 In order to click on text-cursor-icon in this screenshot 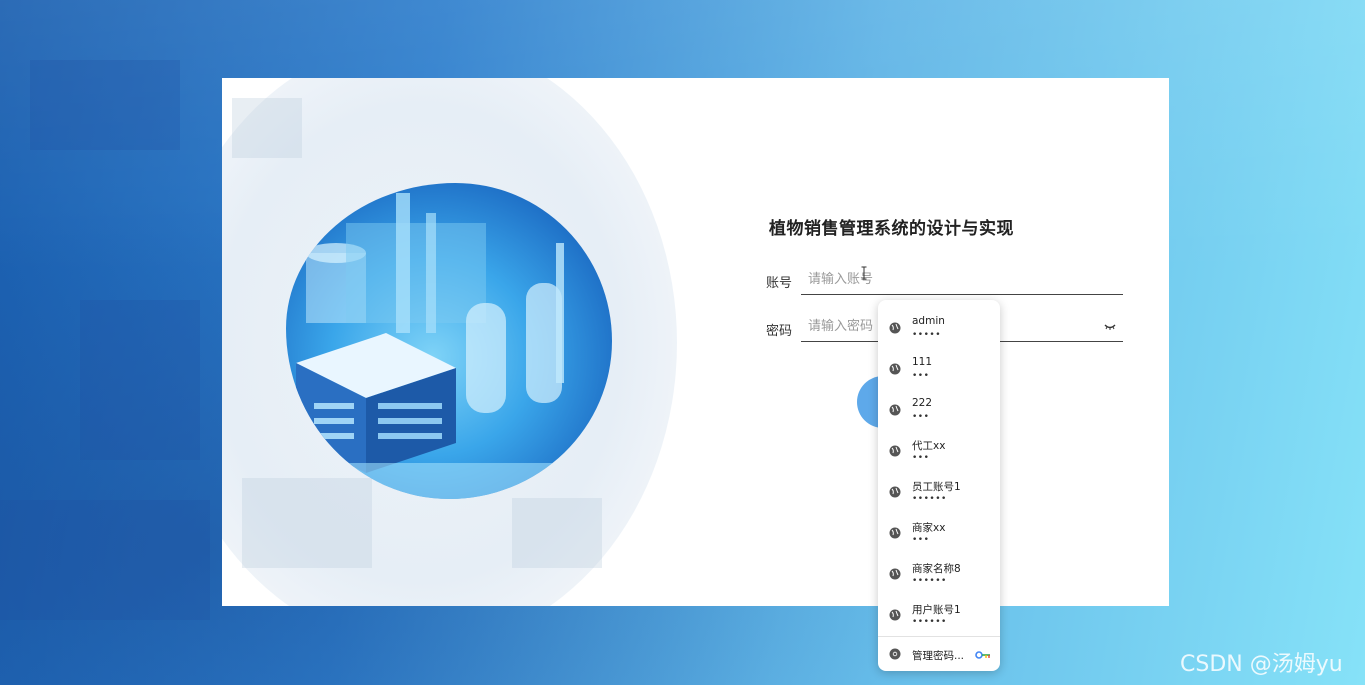, I will do `click(864, 273)`.